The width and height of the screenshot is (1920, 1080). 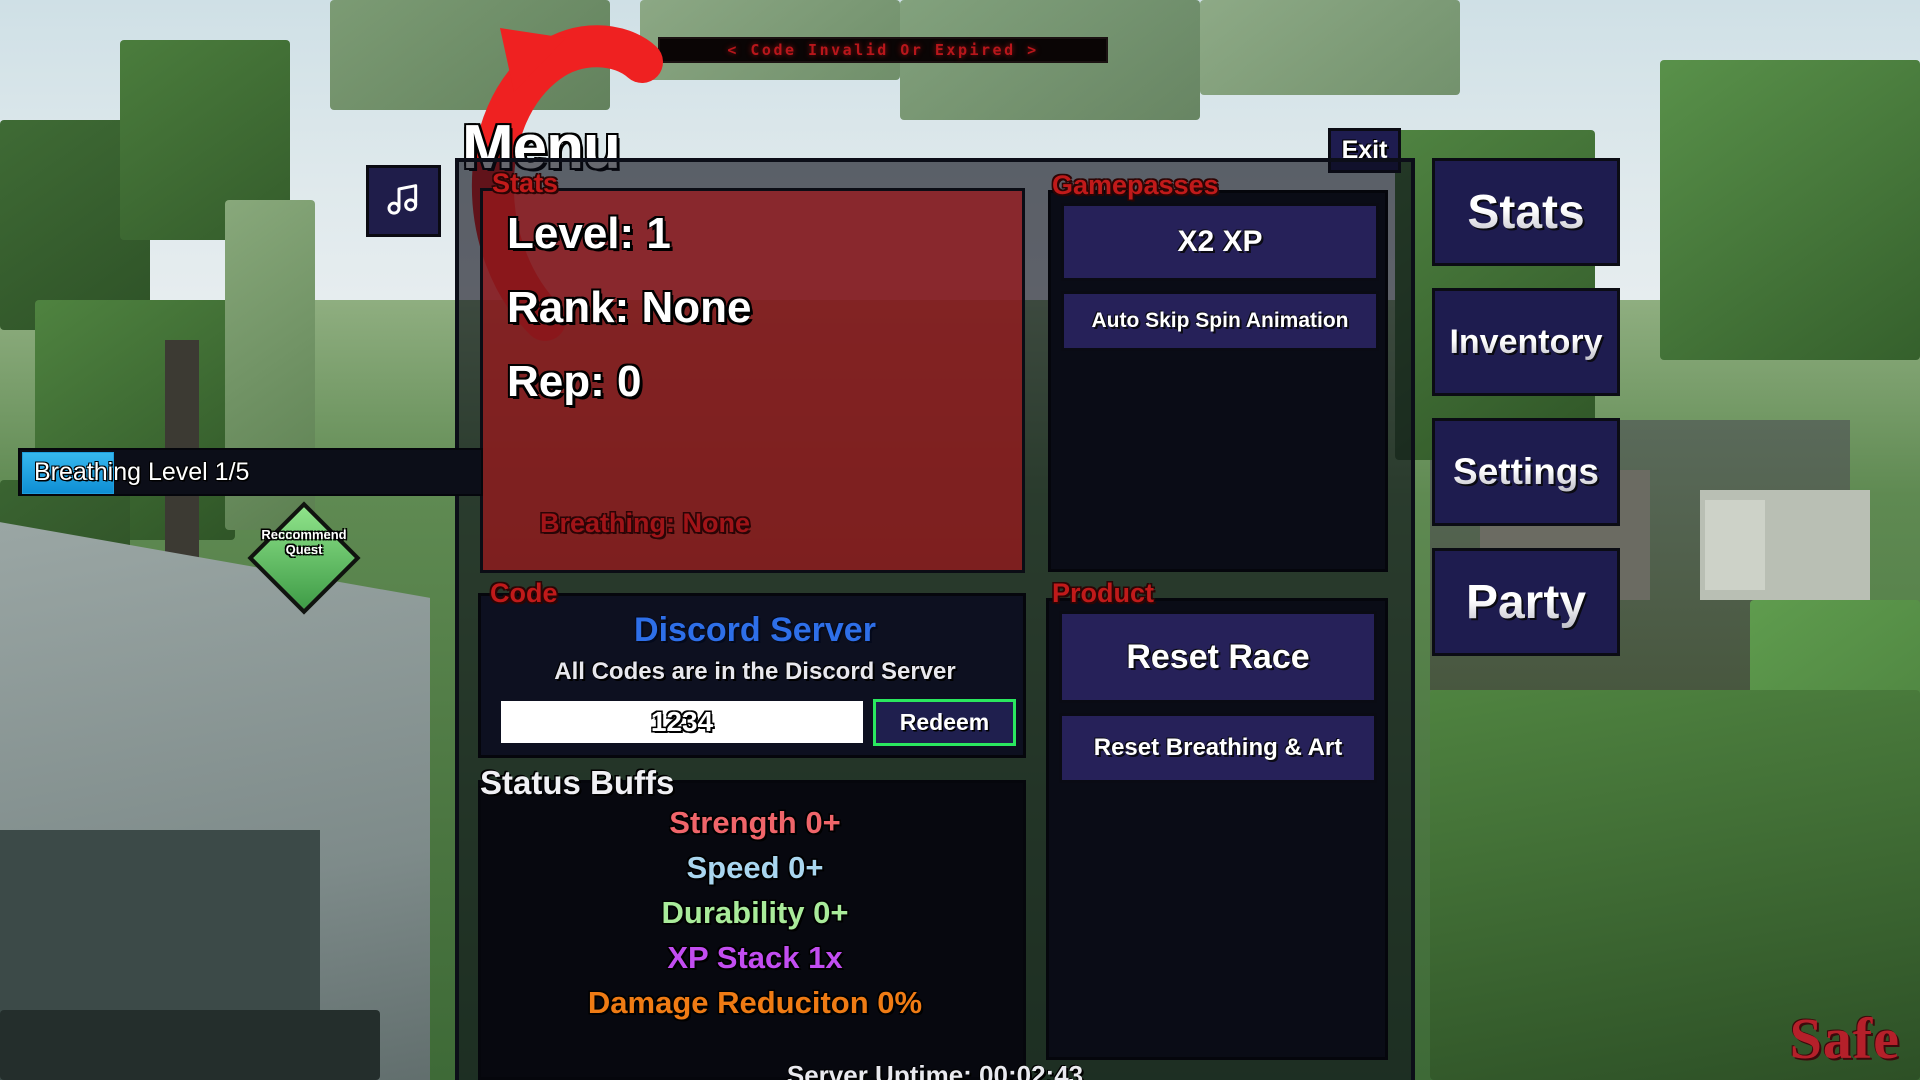 What do you see at coordinates (574, 381) in the screenshot?
I see `stat-rep: Rep: 0` at bounding box center [574, 381].